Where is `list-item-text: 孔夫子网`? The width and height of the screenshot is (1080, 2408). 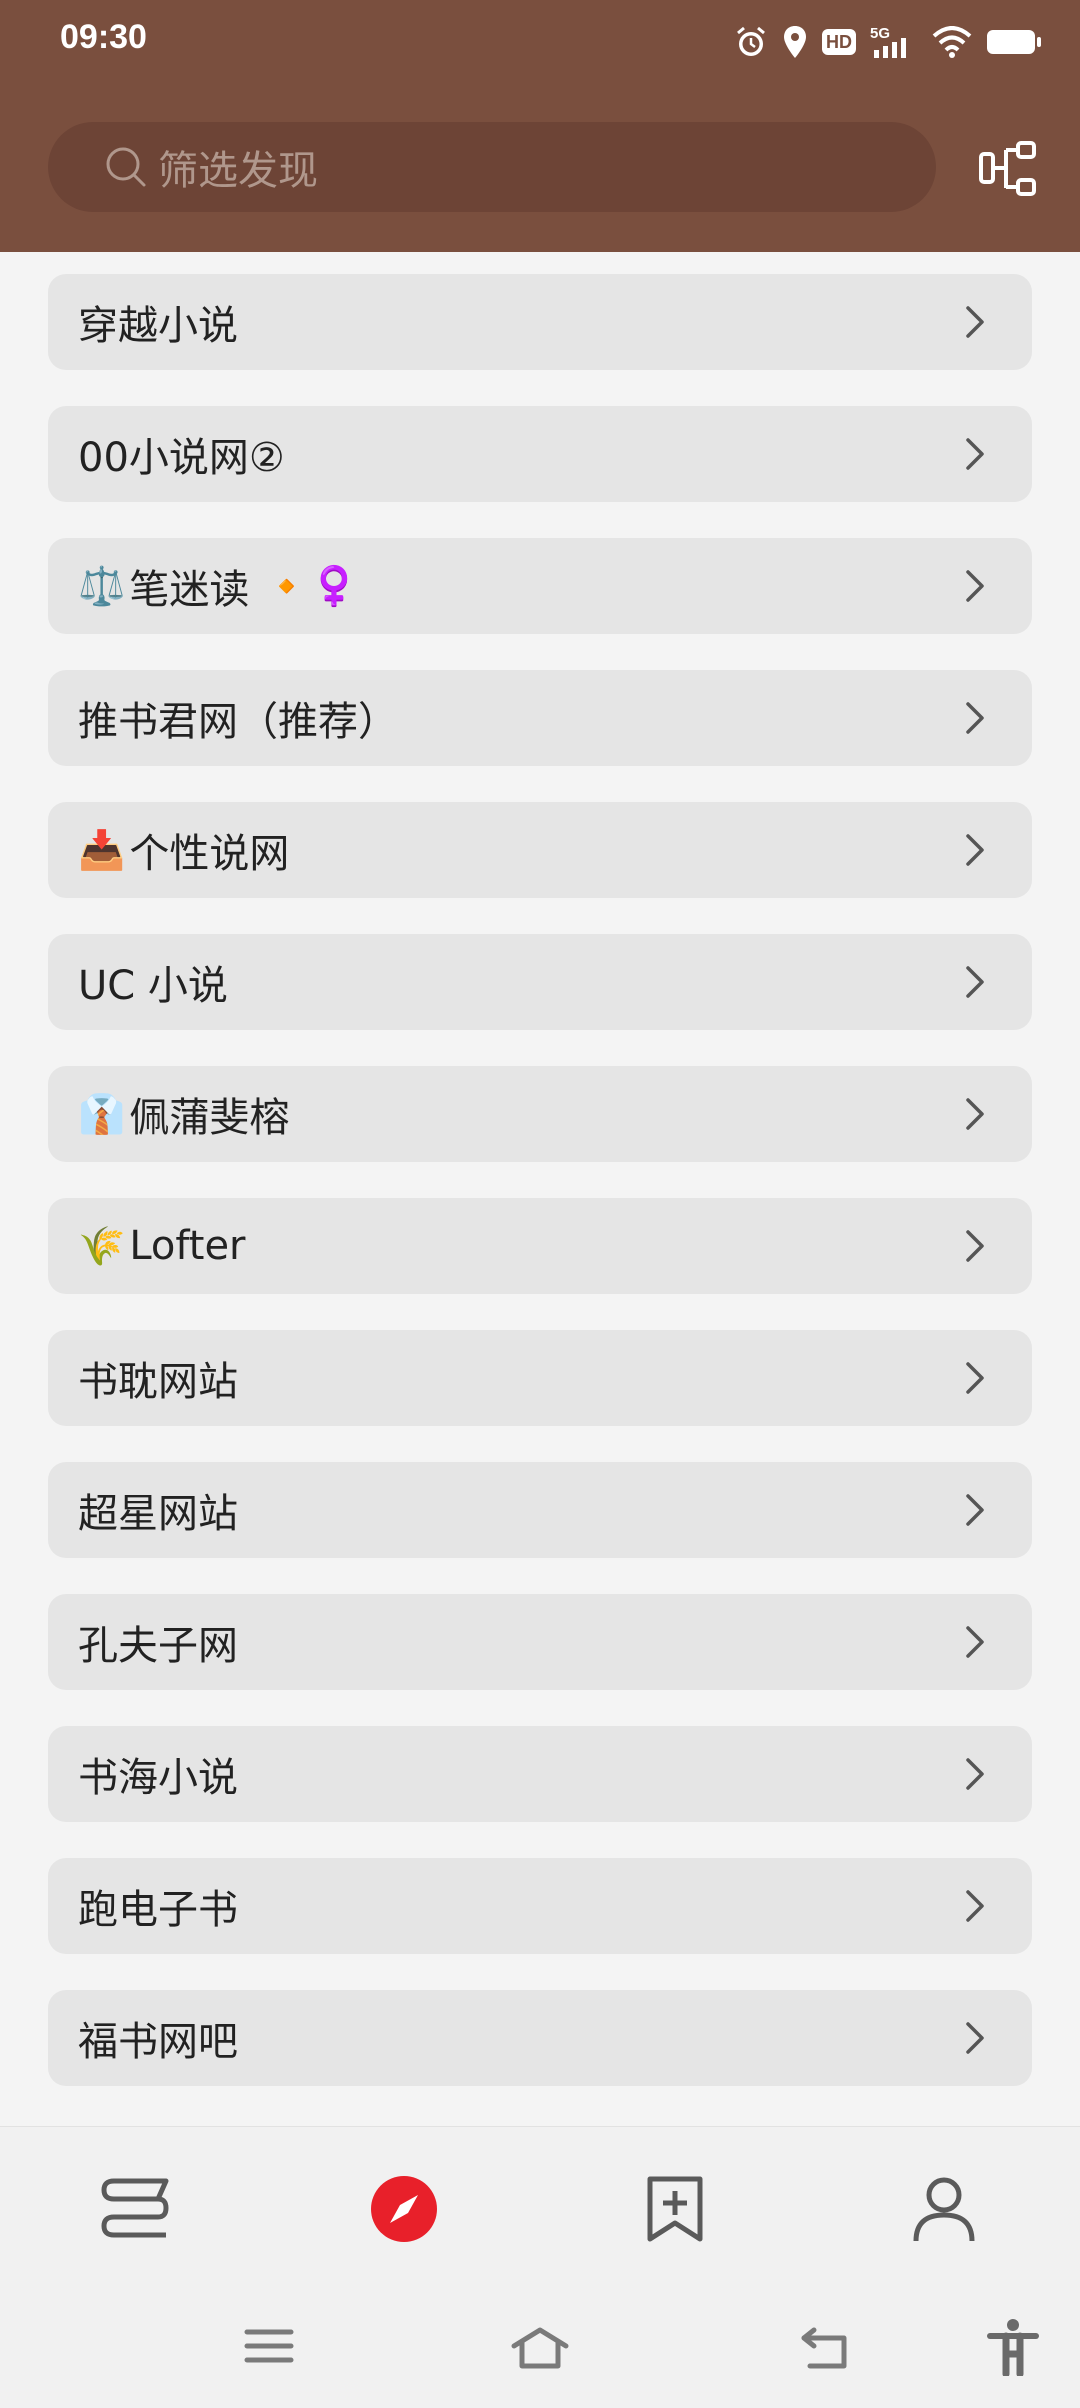 list-item-text: 孔夫子网 is located at coordinates (158, 1646).